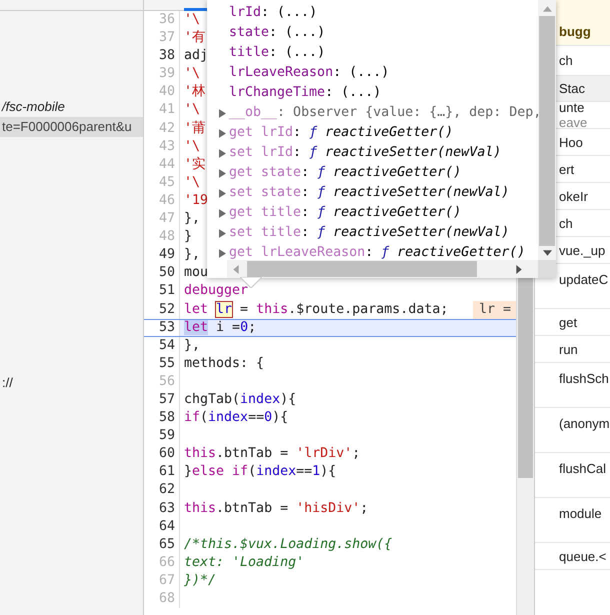  I want to click on line-number: 43, so click(162, 147).